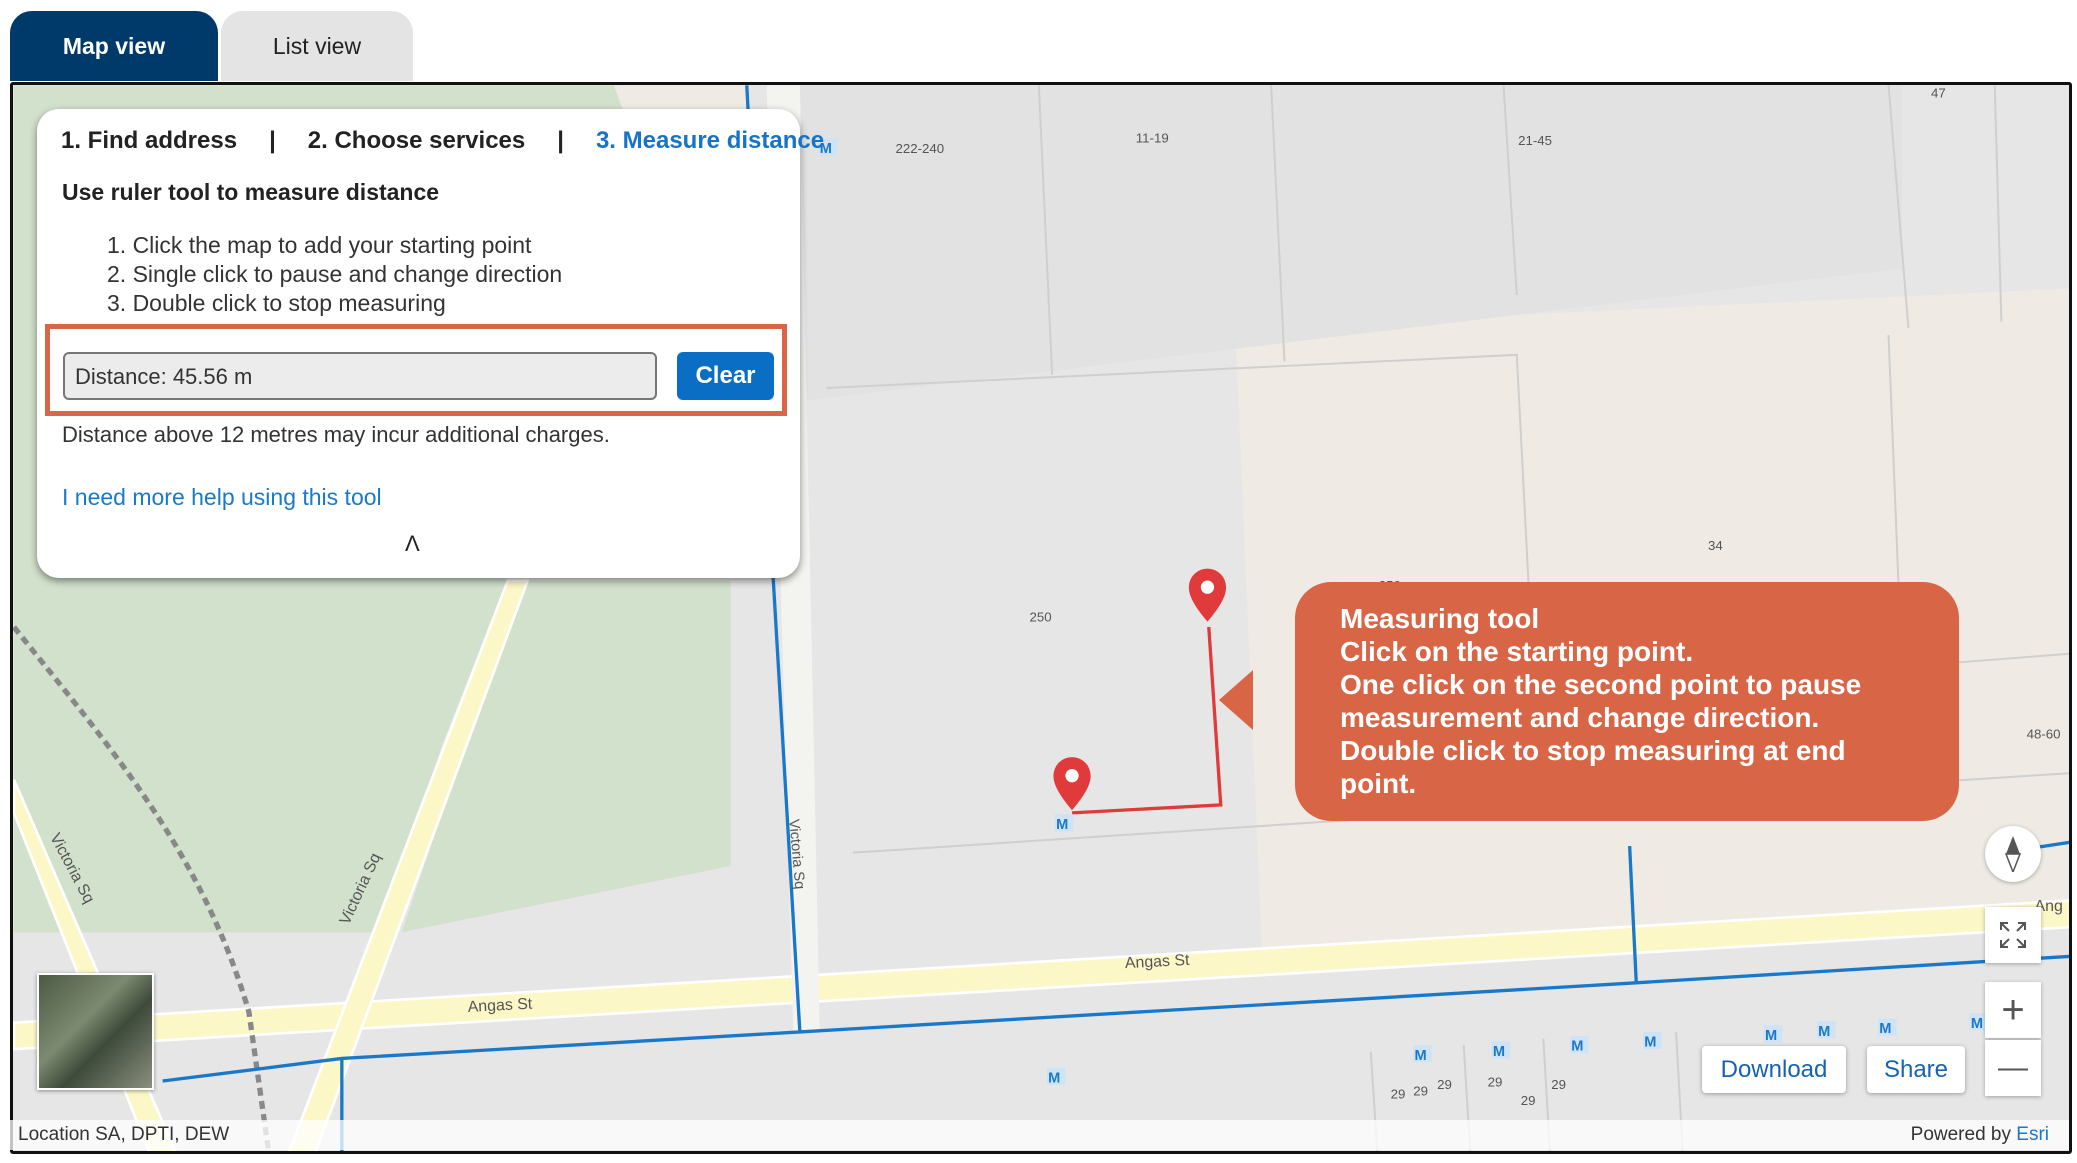  What do you see at coordinates (725, 376) in the screenshot?
I see `clear-button: Clear` at bounding box center [725, 376].